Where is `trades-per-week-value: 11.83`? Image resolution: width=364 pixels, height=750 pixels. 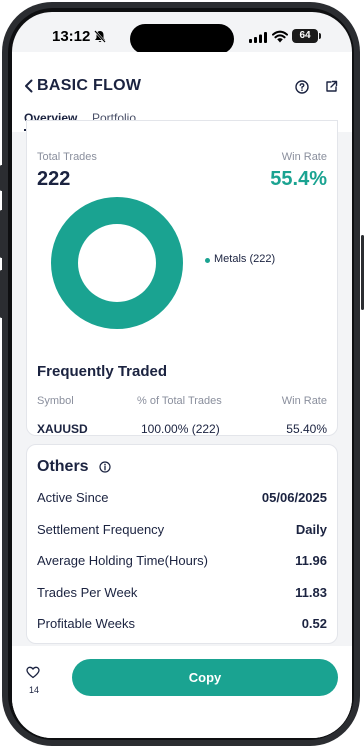 trades-per-week-value: 11.83 is located at coordinates (311, 592).